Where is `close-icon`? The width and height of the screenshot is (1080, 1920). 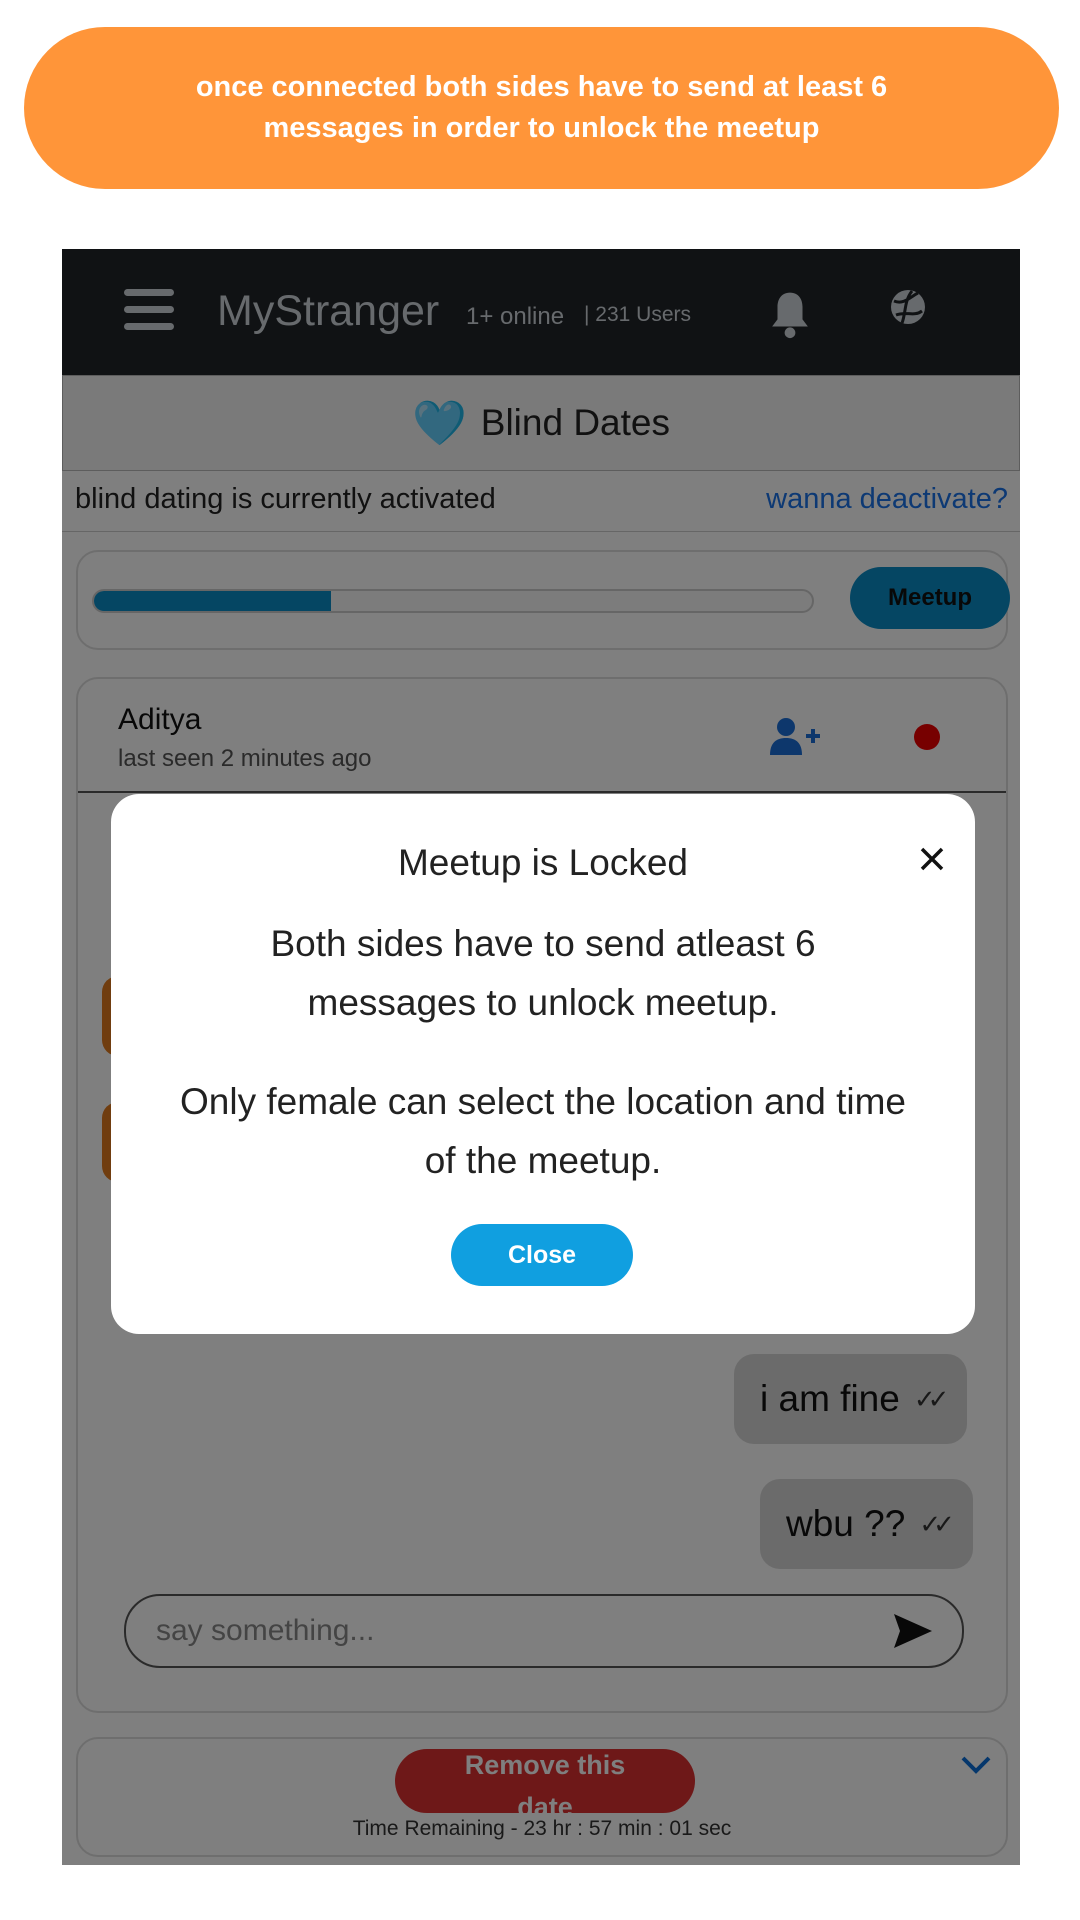
close-icon is located at coordinates (932, 859).